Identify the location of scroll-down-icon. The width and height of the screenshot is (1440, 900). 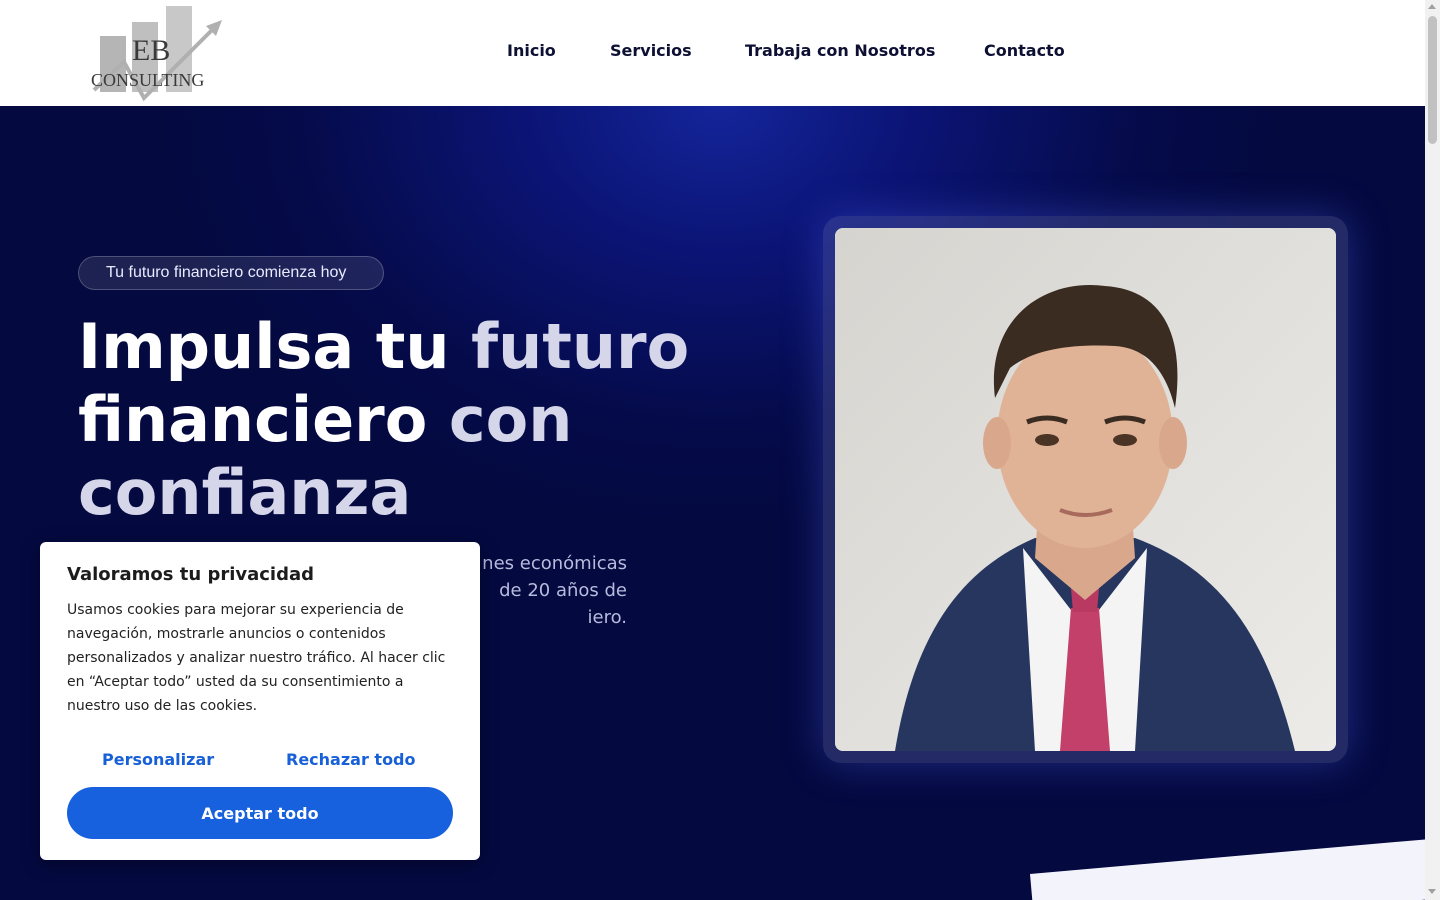
(1432, 891).